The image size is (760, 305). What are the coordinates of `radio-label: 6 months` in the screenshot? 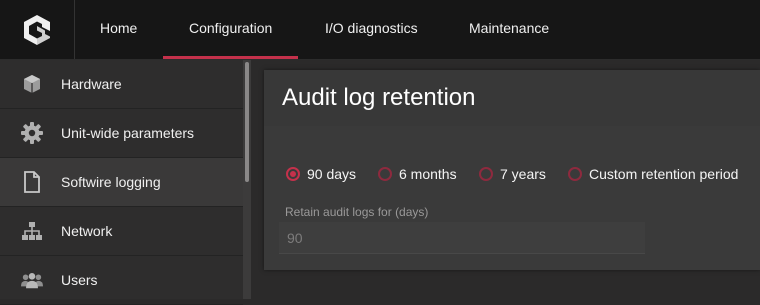 It's located at (428, 174).